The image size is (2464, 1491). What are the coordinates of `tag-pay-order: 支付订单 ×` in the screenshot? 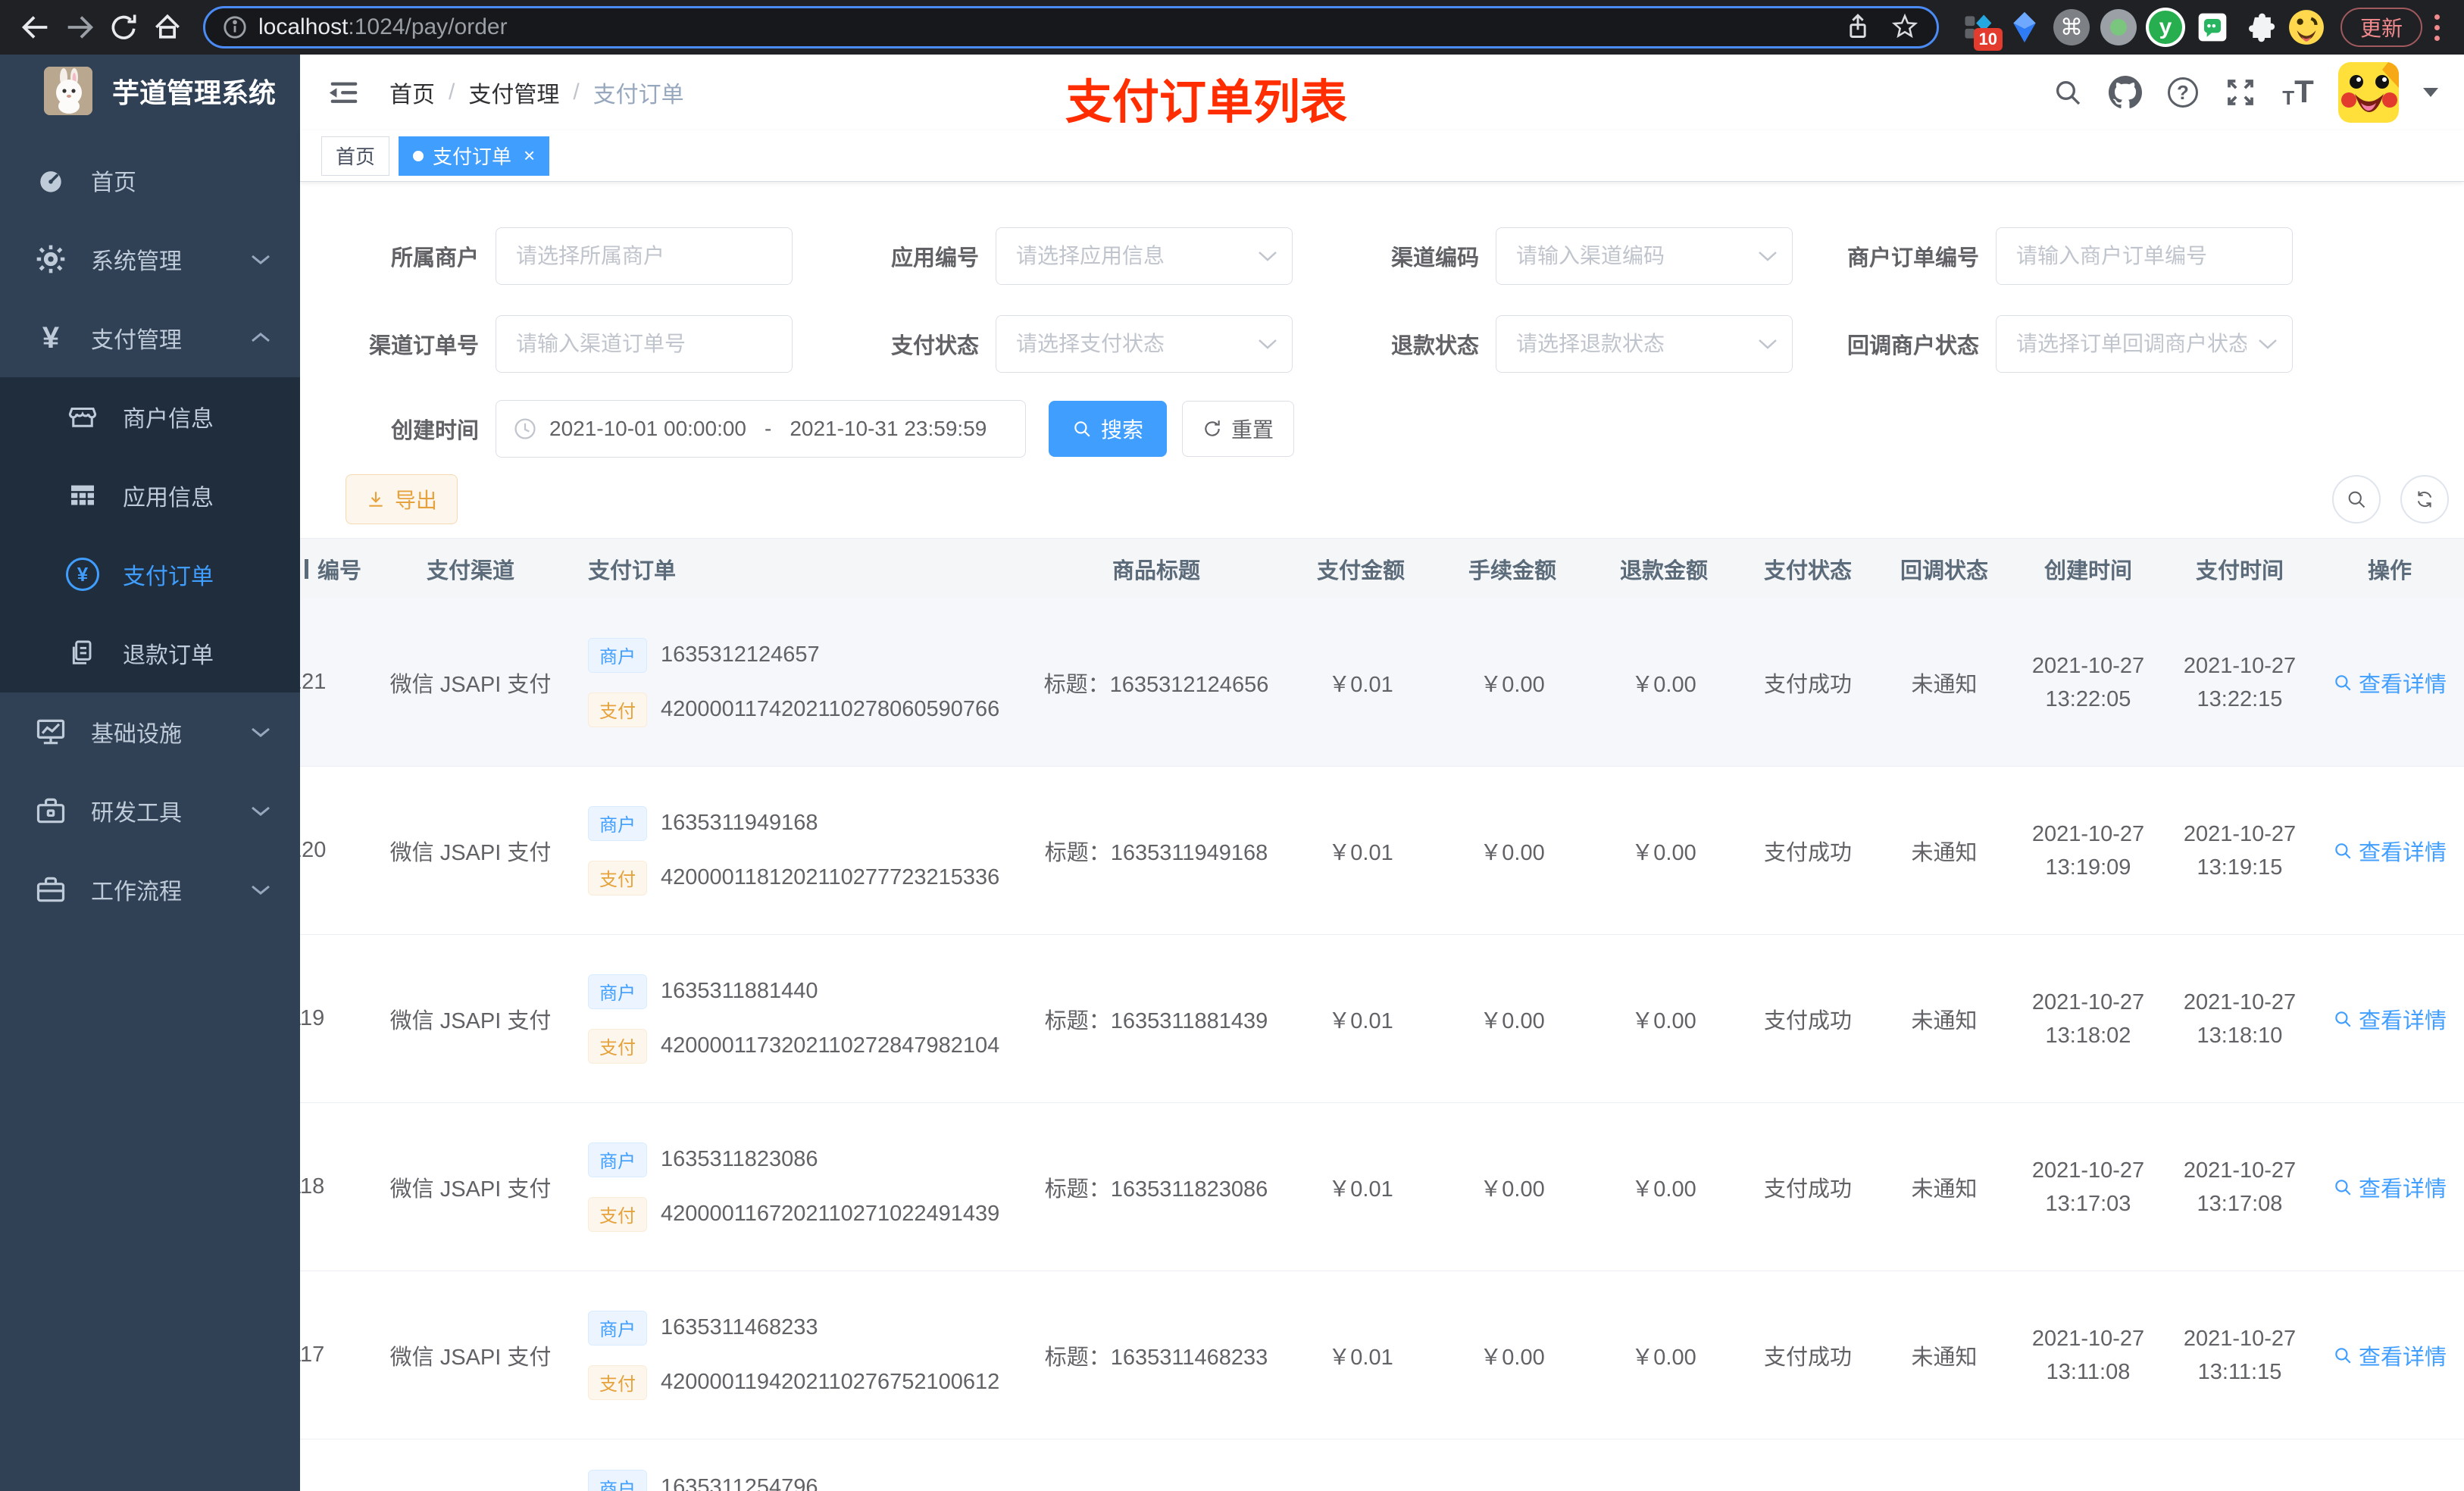 It's located at (474, 156).